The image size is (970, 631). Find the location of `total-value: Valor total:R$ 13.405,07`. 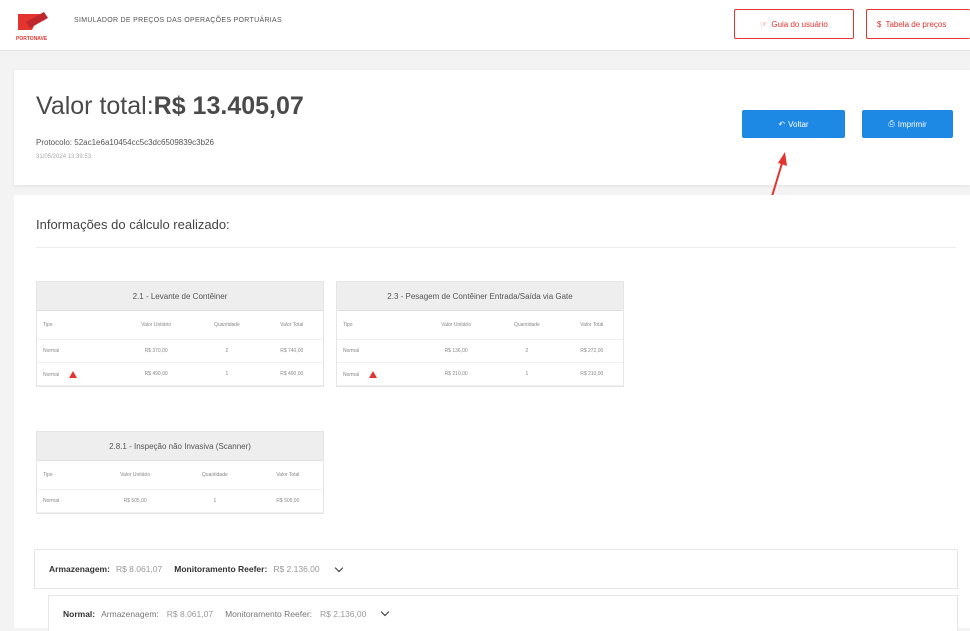

total-value: Valor total:R$ 13.405,07 is located at coordinates (170, 106).